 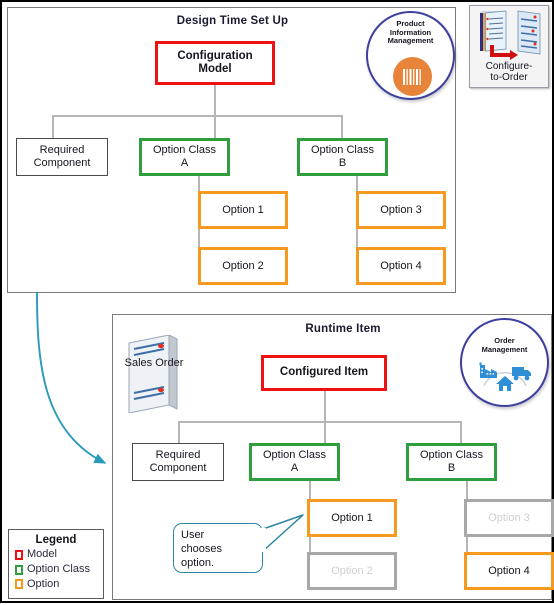 I want to click on sales-order-icon: Sales Order, so click(x=154, y=374).